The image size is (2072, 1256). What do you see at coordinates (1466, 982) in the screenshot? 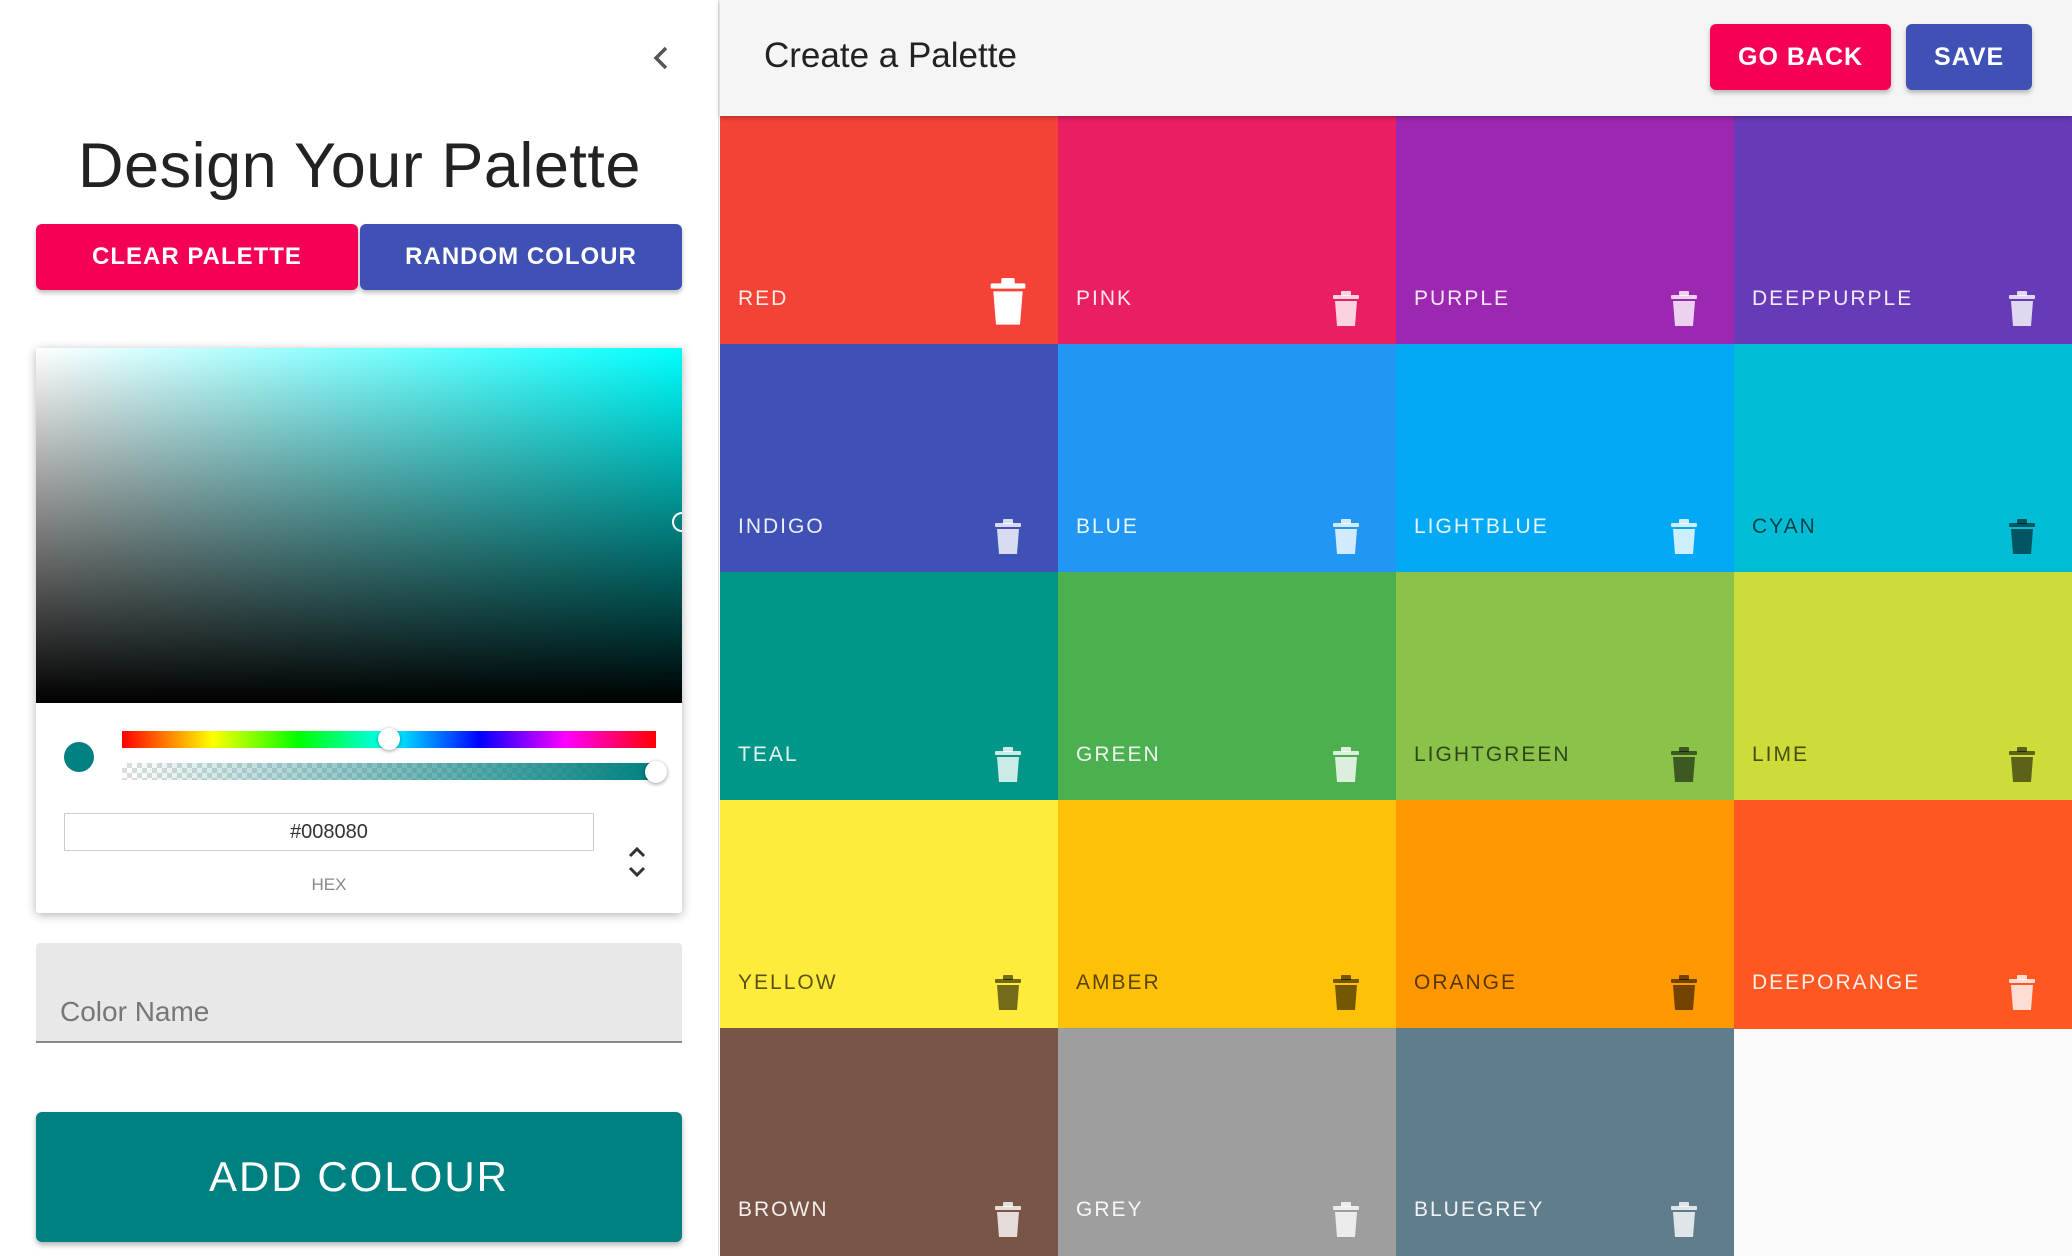
I see `color-box-name: ORANGE` at bounding box center [1466, 982].